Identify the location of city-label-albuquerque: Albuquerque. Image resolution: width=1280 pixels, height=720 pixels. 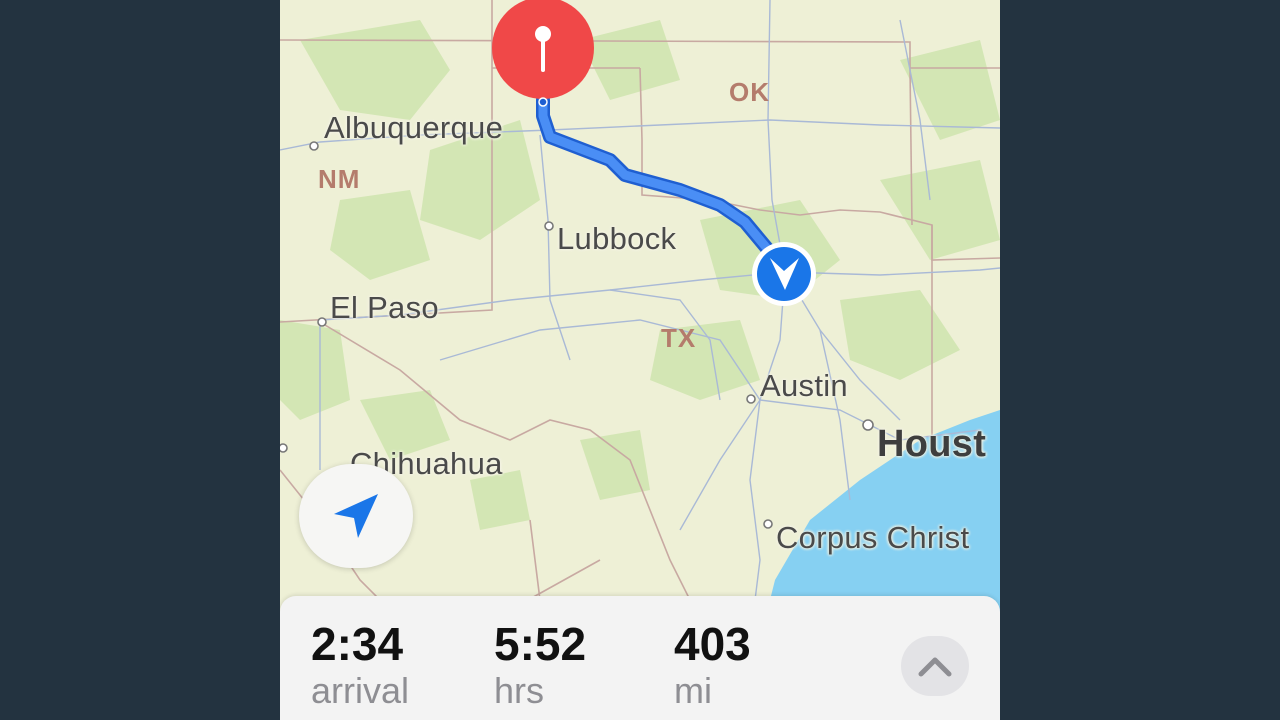
(414, 127).